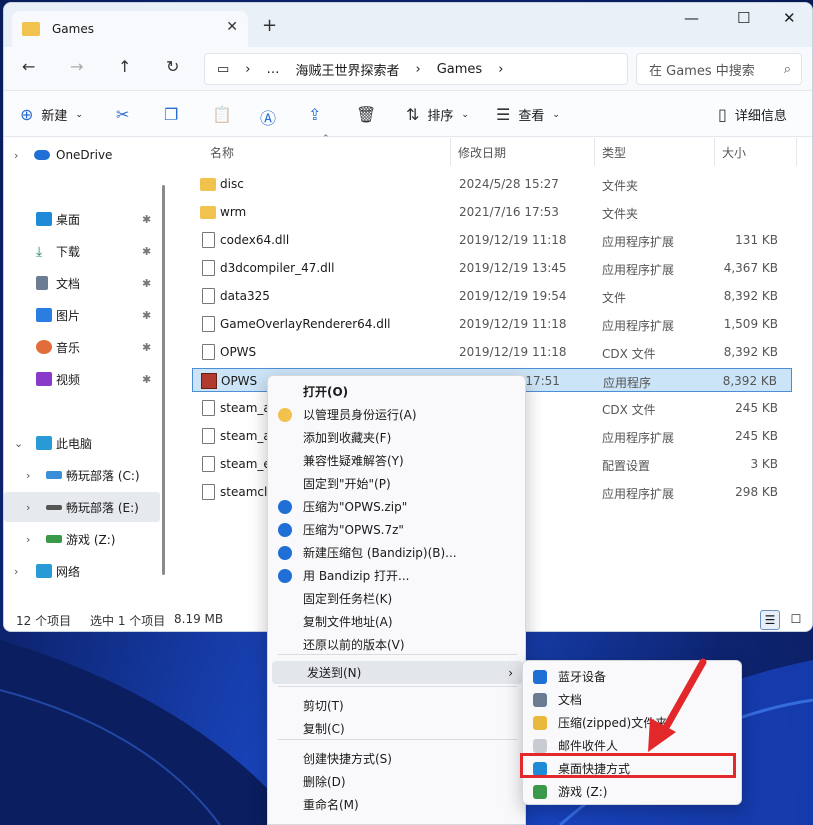  What do you see at coordinates (416, 69) in the screenshot?
I see `address-bar: ▭ › … 海贼王世界探索者 › Games ›` at bounding box center [416, 69].